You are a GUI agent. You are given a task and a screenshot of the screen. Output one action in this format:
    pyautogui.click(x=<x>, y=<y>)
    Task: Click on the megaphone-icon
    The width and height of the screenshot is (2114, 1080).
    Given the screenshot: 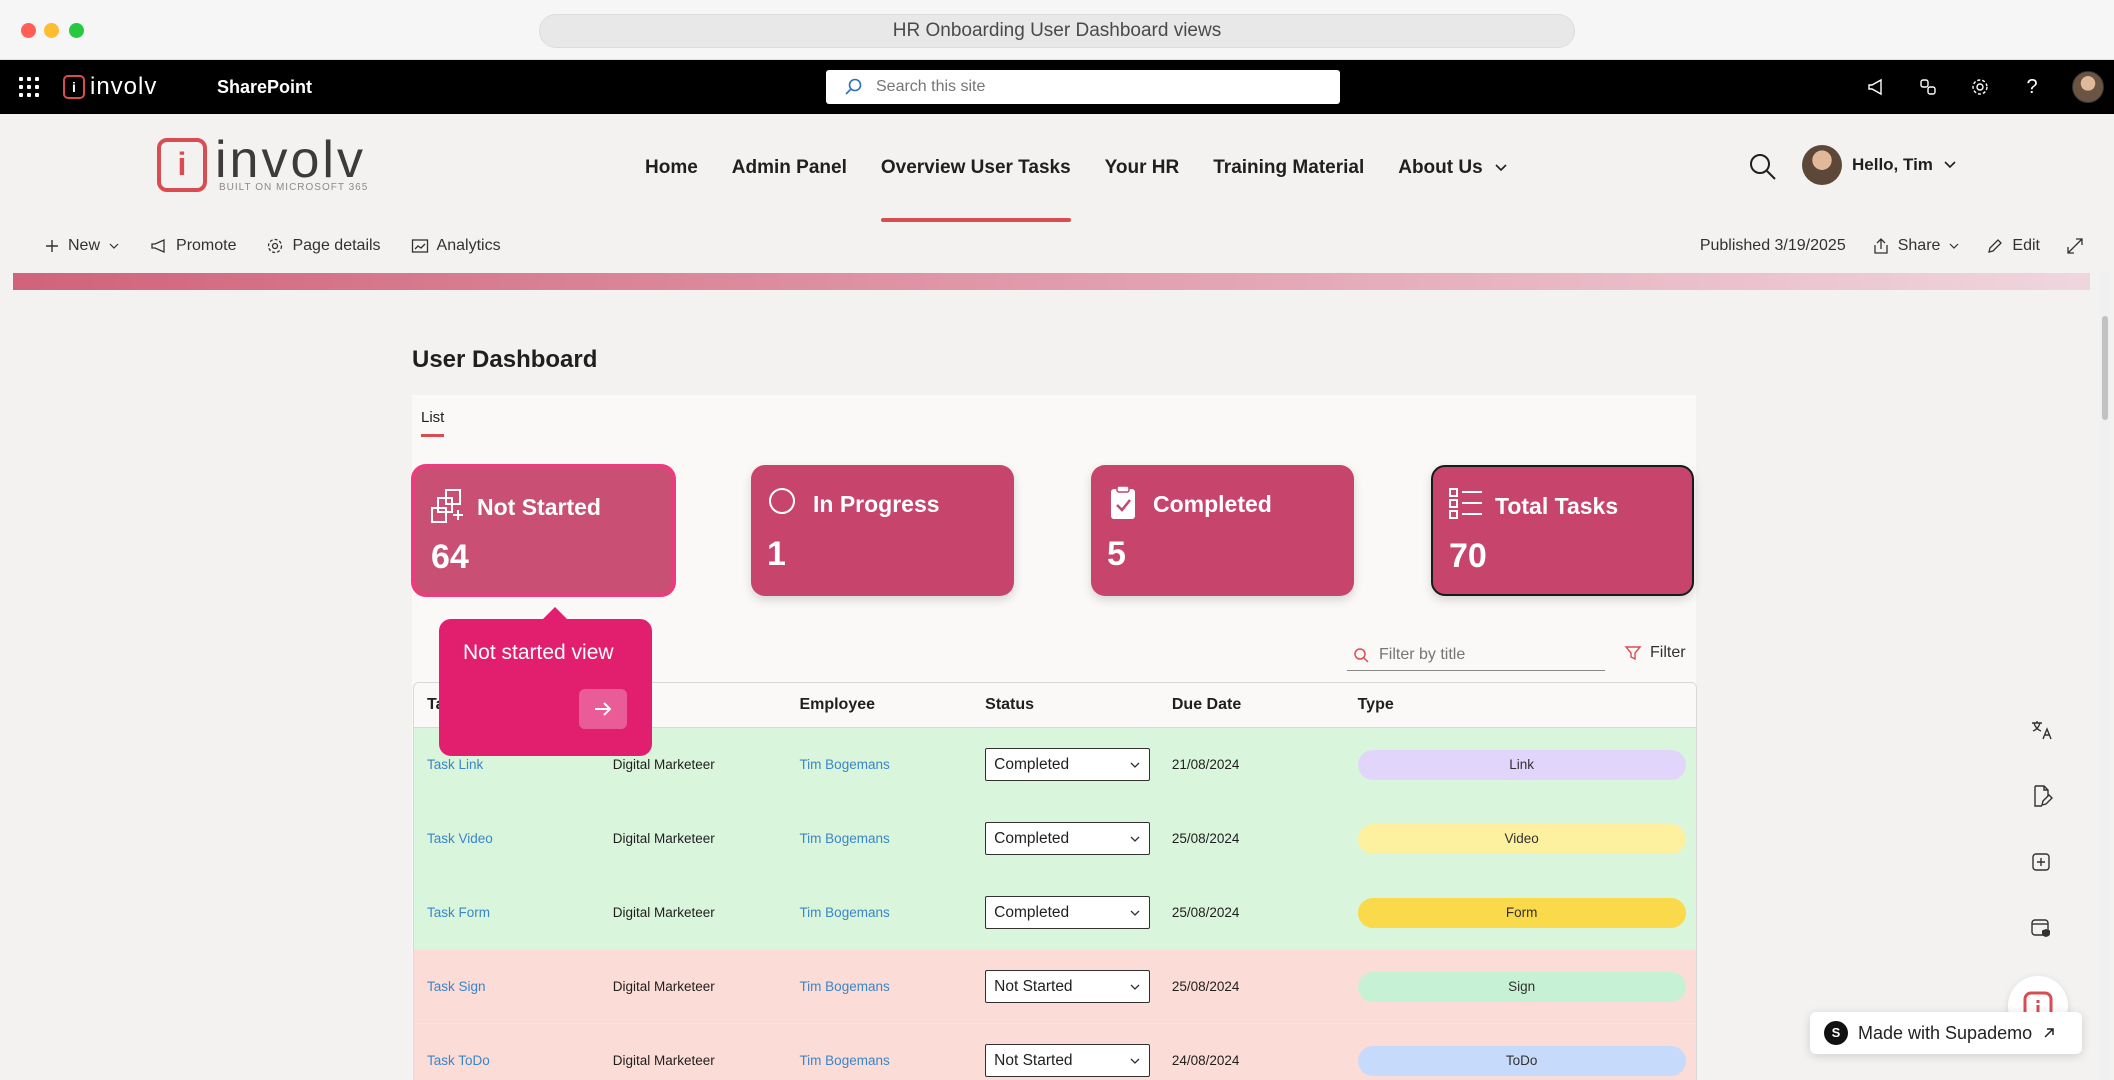 What is the action you would take?
    pyautogui.click(x=1876, y=87)
    